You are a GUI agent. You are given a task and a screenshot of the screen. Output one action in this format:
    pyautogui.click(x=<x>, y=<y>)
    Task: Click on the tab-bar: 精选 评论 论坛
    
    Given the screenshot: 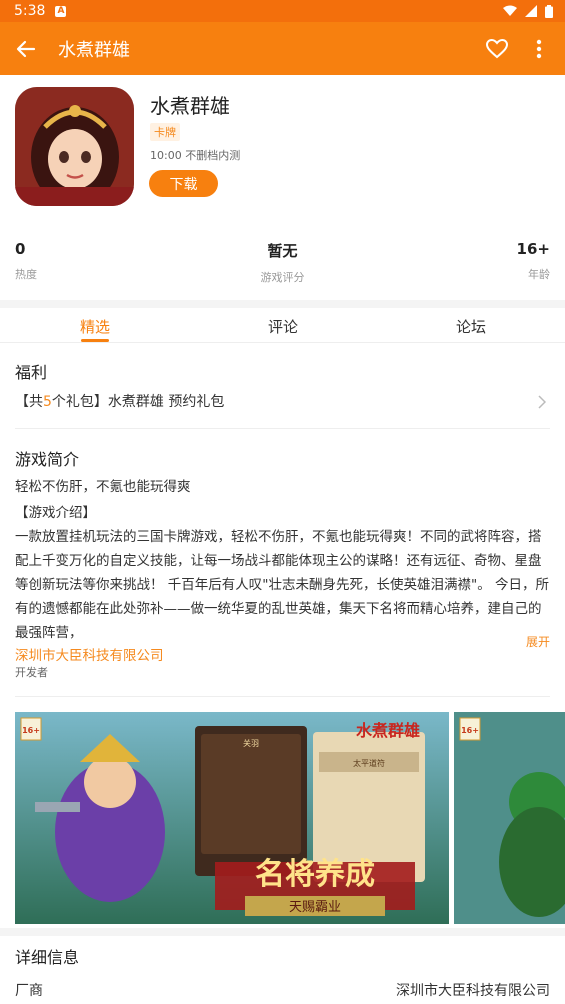 What is the action you would take?
    pyautogui.click(x=282, y=325)
    